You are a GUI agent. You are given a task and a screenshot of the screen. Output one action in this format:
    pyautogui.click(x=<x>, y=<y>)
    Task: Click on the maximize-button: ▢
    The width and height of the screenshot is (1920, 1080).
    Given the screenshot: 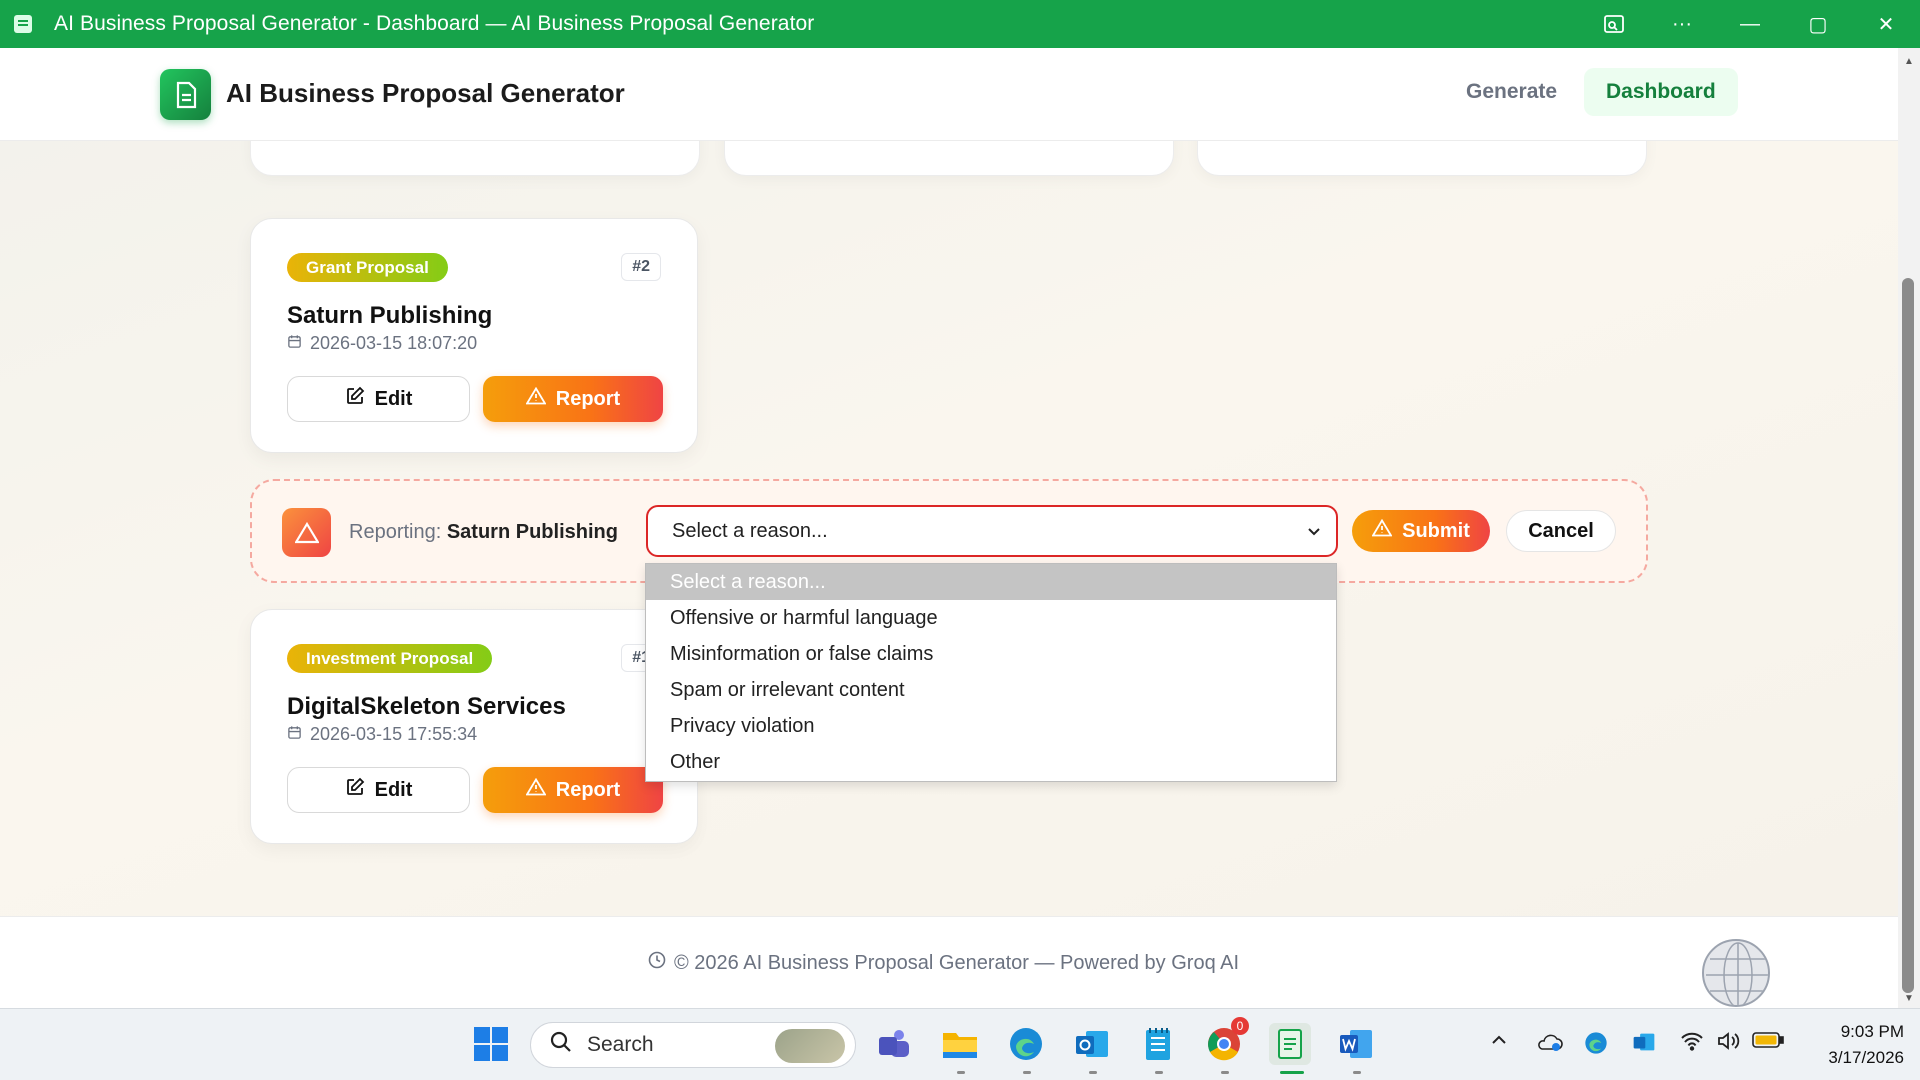 What is the action you would take?
    pyautogui.click(x=1818, y=24)
    